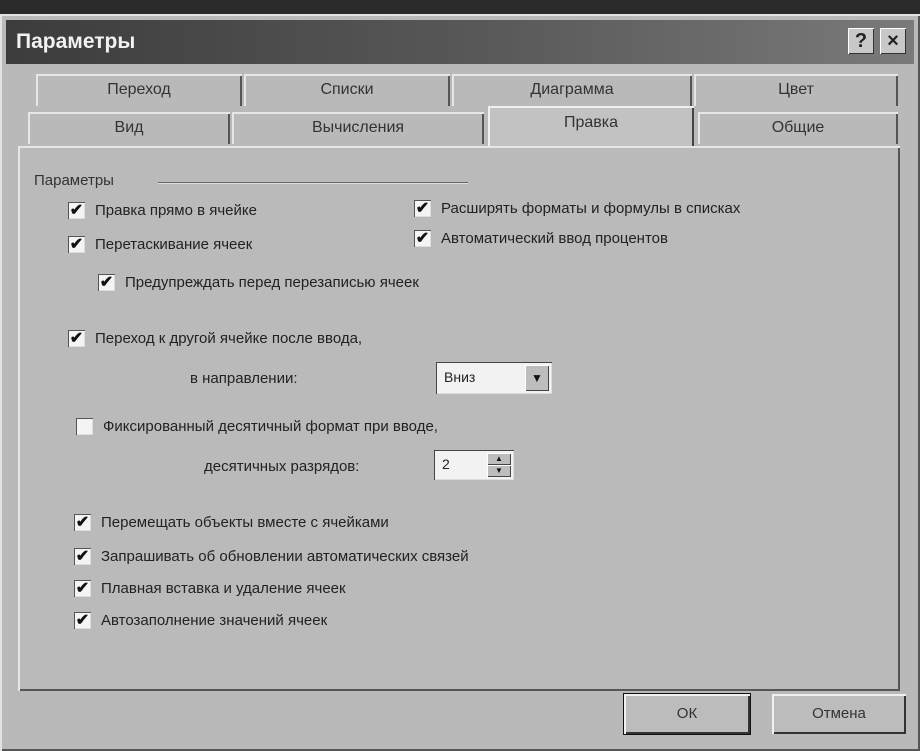 The image size is (920, 751). Describe the element at coordinates (446, 464) in the screenshot. I see `decimals-value: 2` at that location.